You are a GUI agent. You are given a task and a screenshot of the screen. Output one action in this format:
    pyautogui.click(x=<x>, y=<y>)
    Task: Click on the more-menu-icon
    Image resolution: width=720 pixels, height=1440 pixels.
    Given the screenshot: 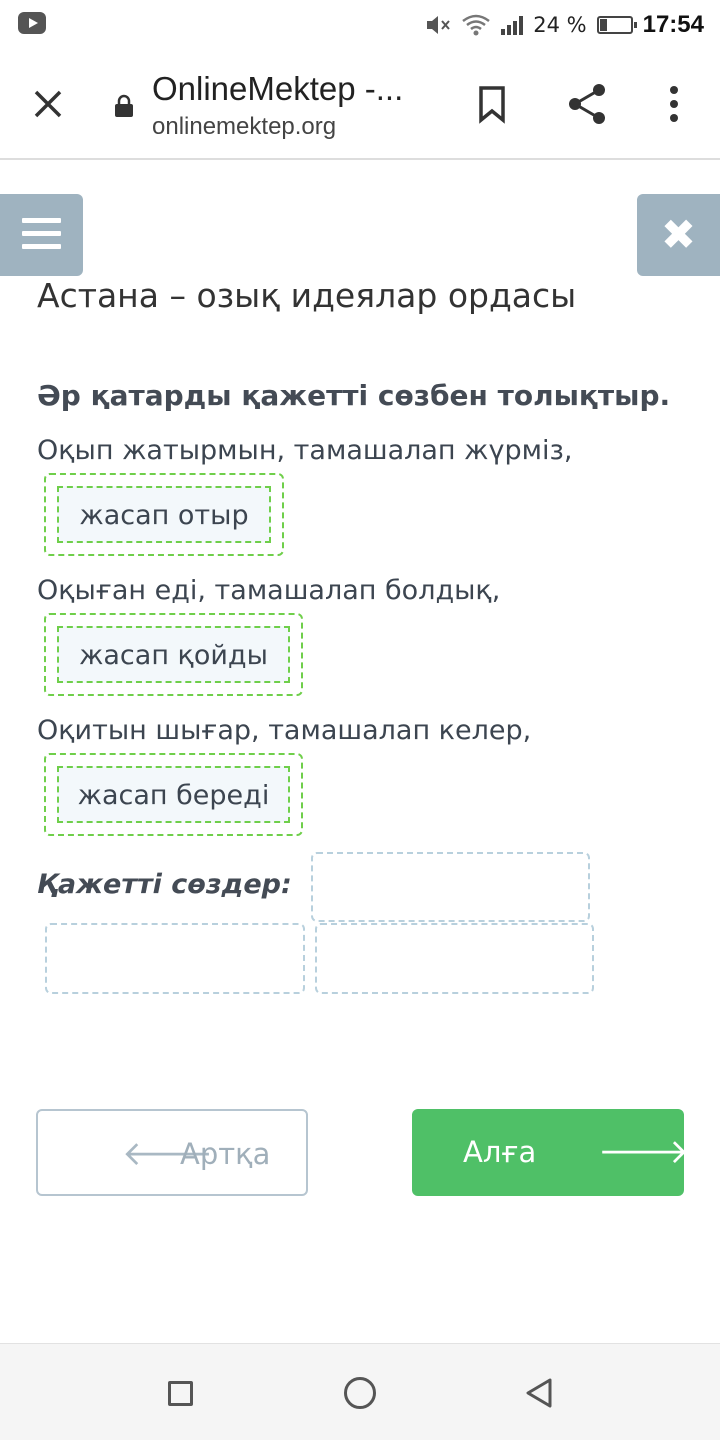 What is the action you would take?
    pyautogui.click(x=674, y=104)
    